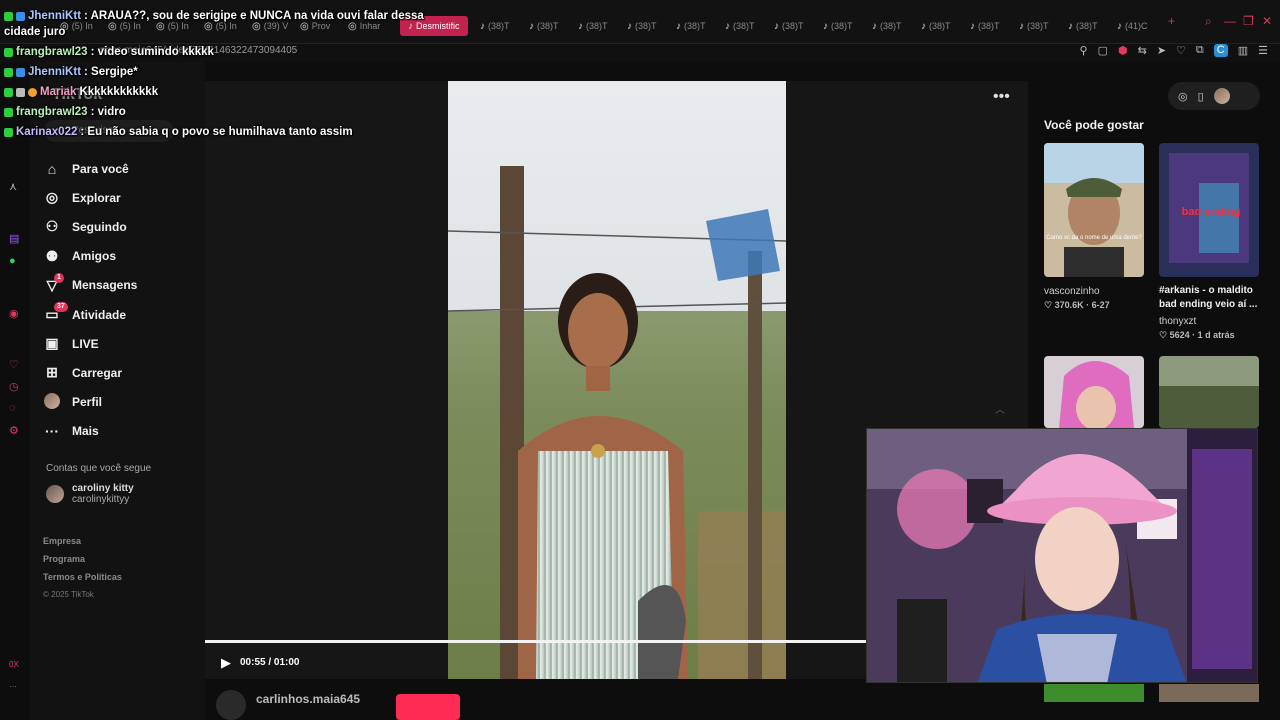 The width and height of the screenshot is (1280, 720). What do you see at coordinates (99, 314) in the screenshot?
I see `sidebar-item-label: Atividade` at bounding box center [99, 314].